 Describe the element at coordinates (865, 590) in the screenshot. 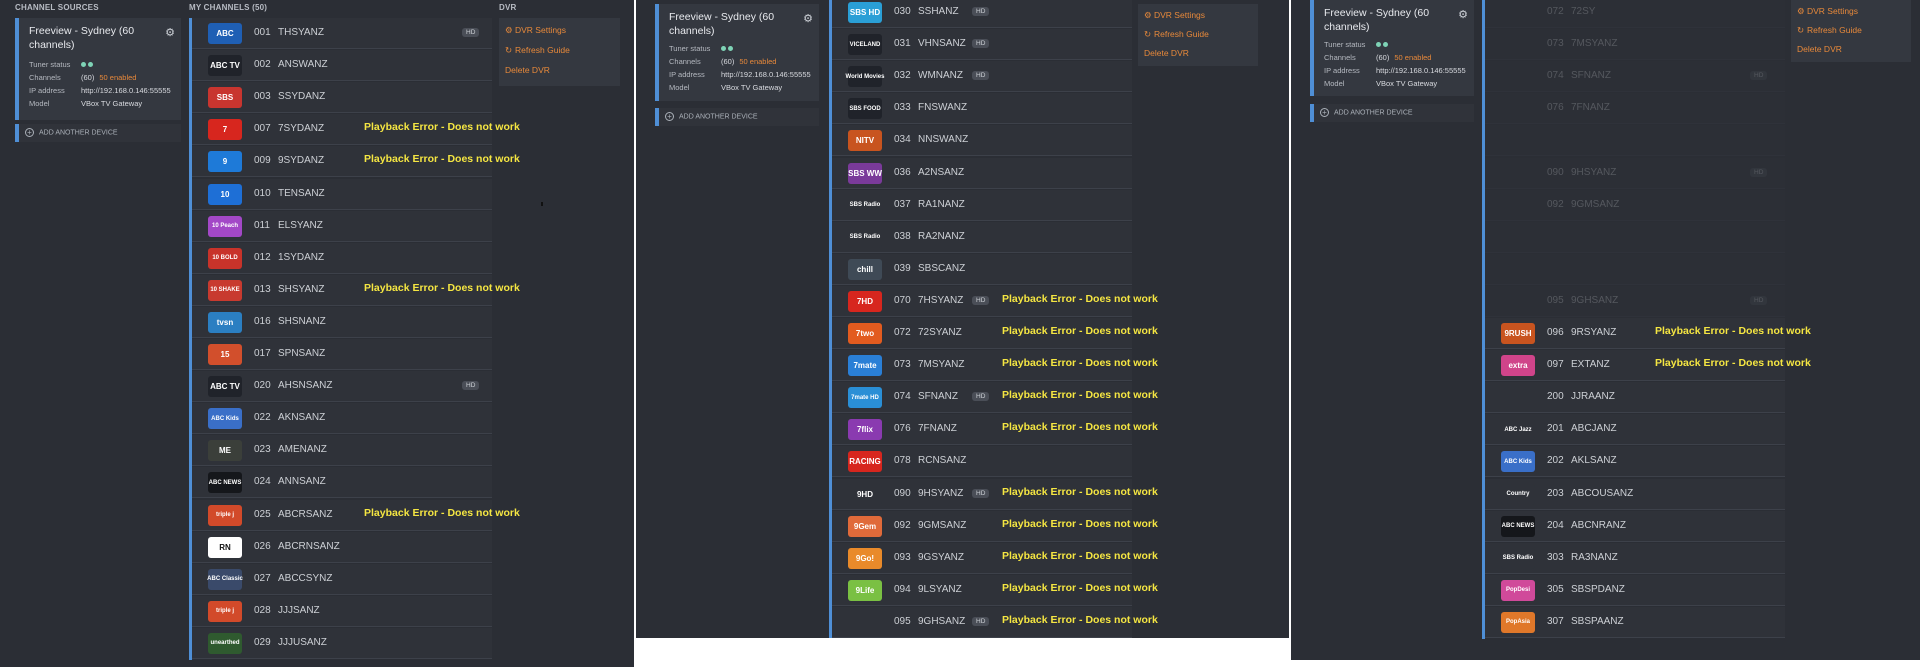

I see `channel-logo: 9Life` at that location.